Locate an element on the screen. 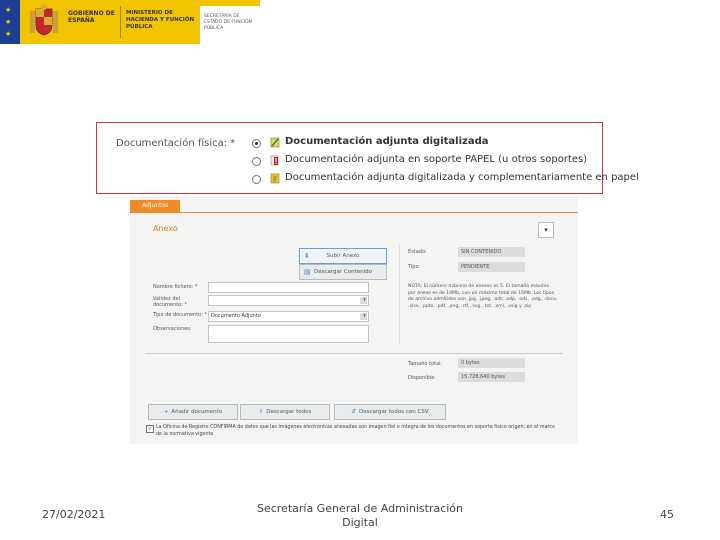  doc-type-value: Documento Adjunto is located at coordinates (236, 316).